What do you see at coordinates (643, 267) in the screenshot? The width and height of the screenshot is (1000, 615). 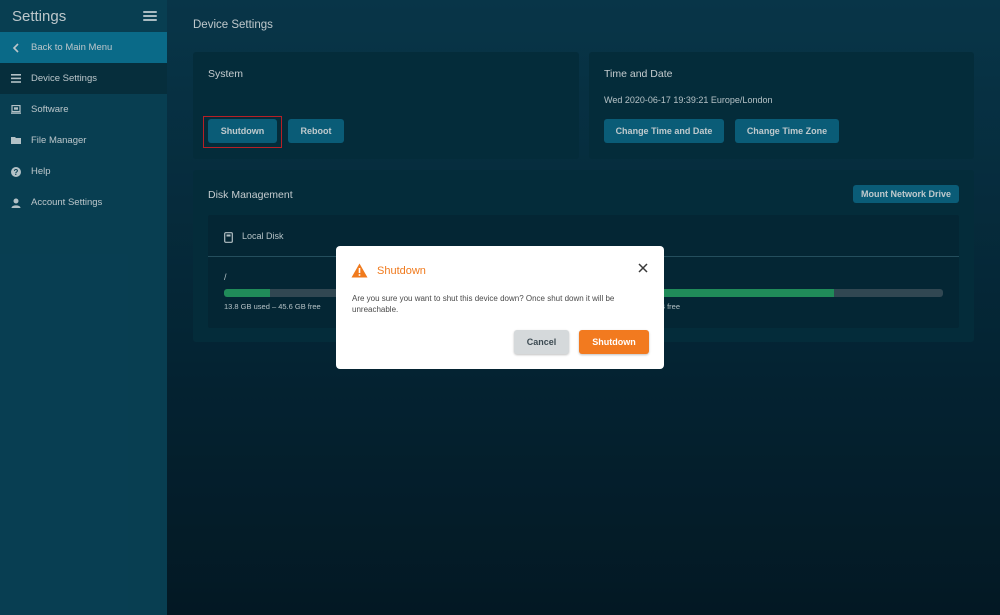 I see `close-icon` at bounding box center [643, 267].